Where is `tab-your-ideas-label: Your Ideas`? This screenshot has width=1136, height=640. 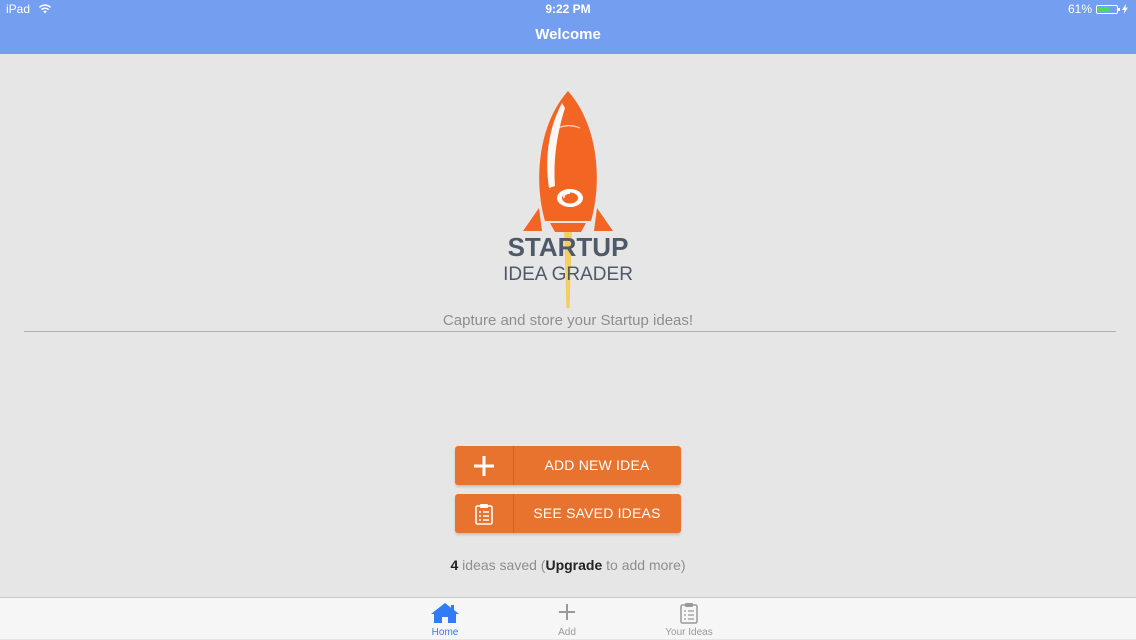 tab-your-ideas-label: Your Ideas is located at coordinates (689, 632).